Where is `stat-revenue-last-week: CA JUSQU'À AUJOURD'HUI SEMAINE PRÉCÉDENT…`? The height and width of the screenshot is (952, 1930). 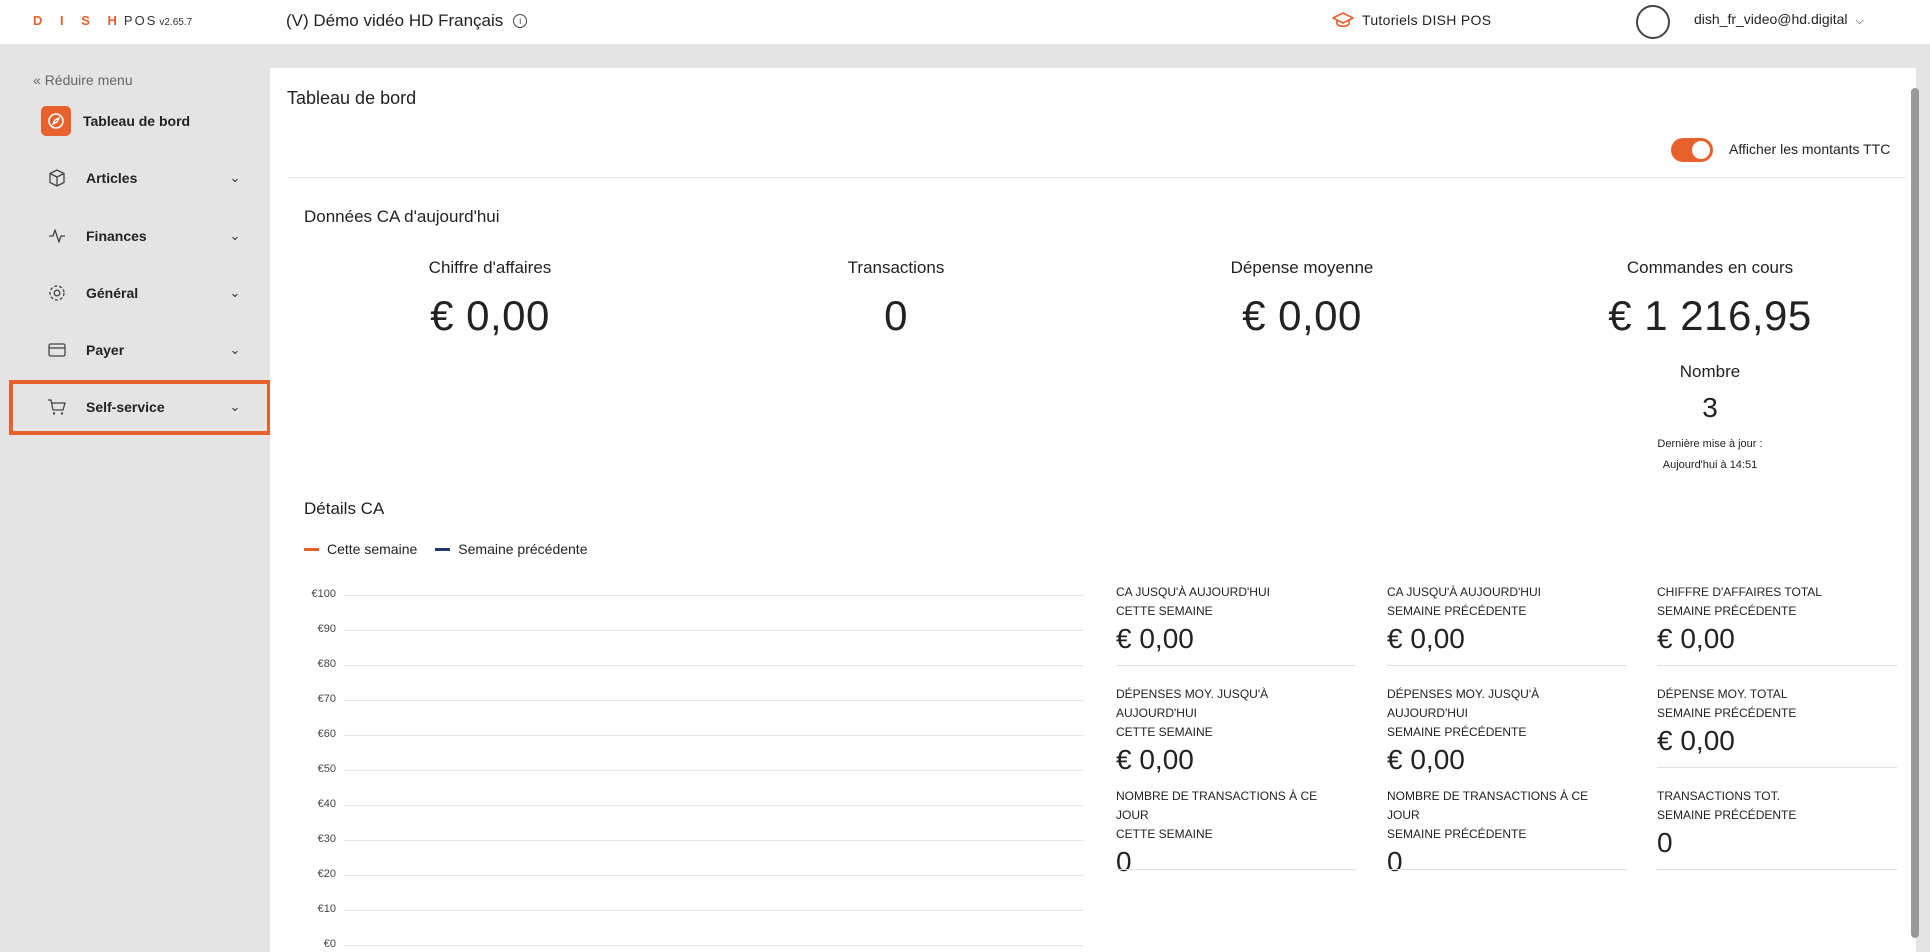
stat-revenue-last-week: CA JUSQU'À AUJOURD'HUI SEMAINE PRÉCÉDENT… is located at coordinates (1507, 624).